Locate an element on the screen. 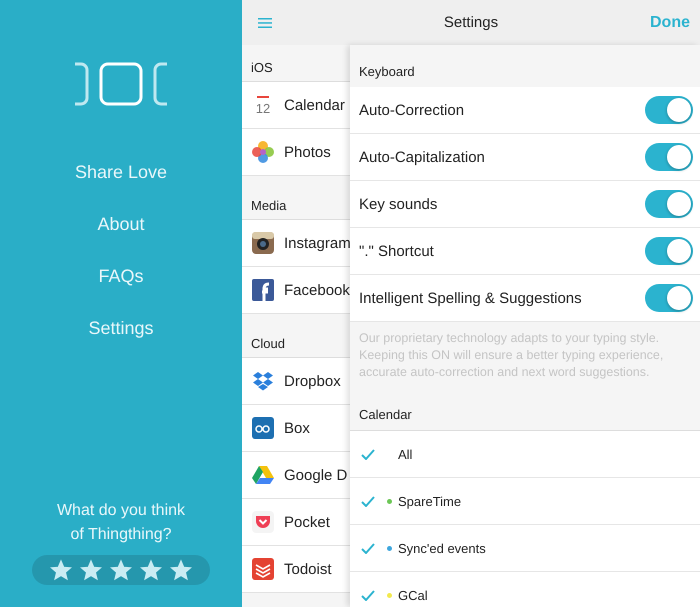  calendar-row: All is located at coordinates (525, 454).